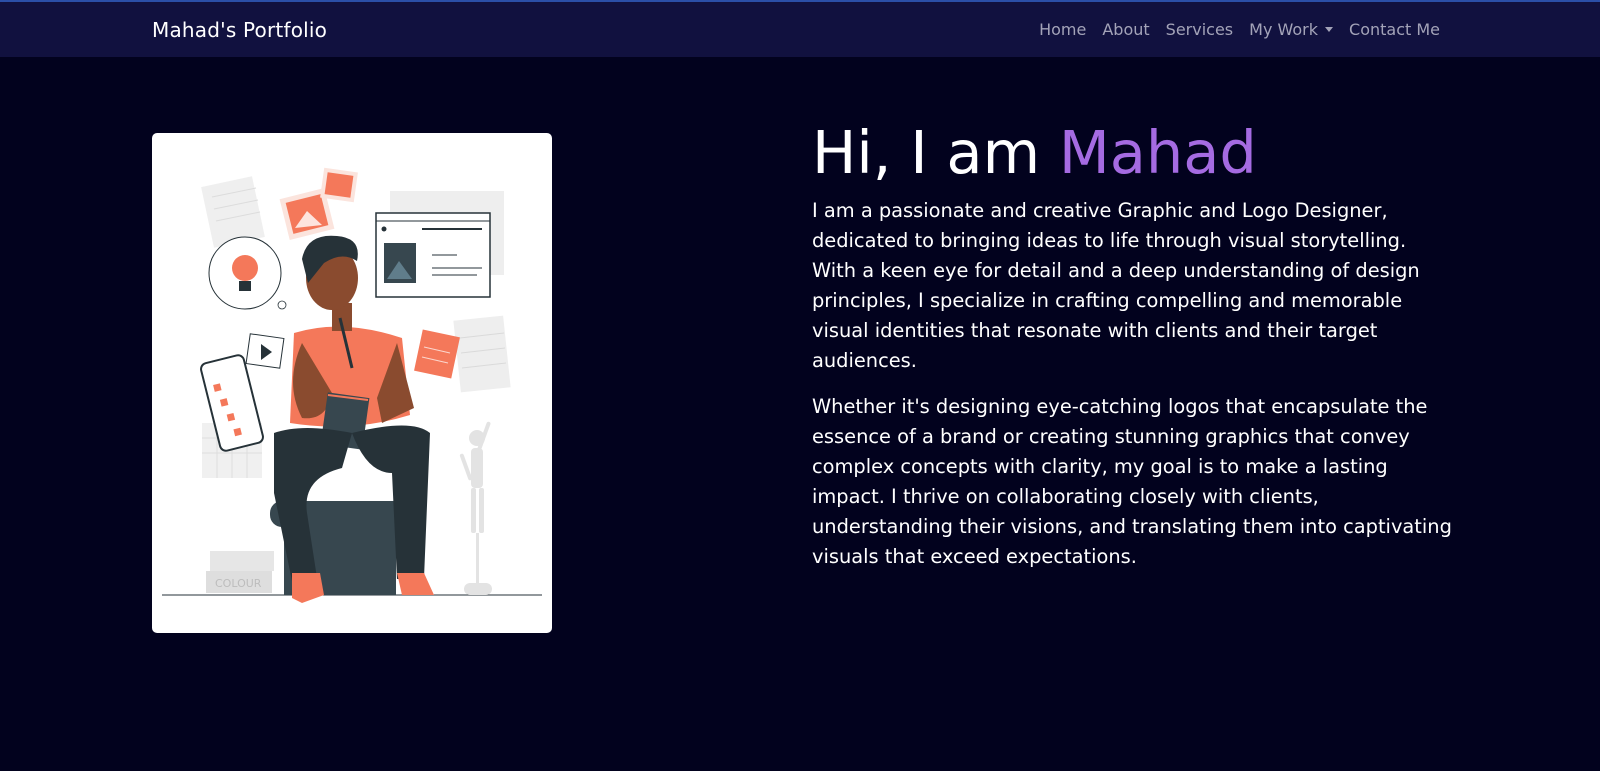 The image size is (1600, 771). I want to click on nav-link-about: About, so click(1125, 29).